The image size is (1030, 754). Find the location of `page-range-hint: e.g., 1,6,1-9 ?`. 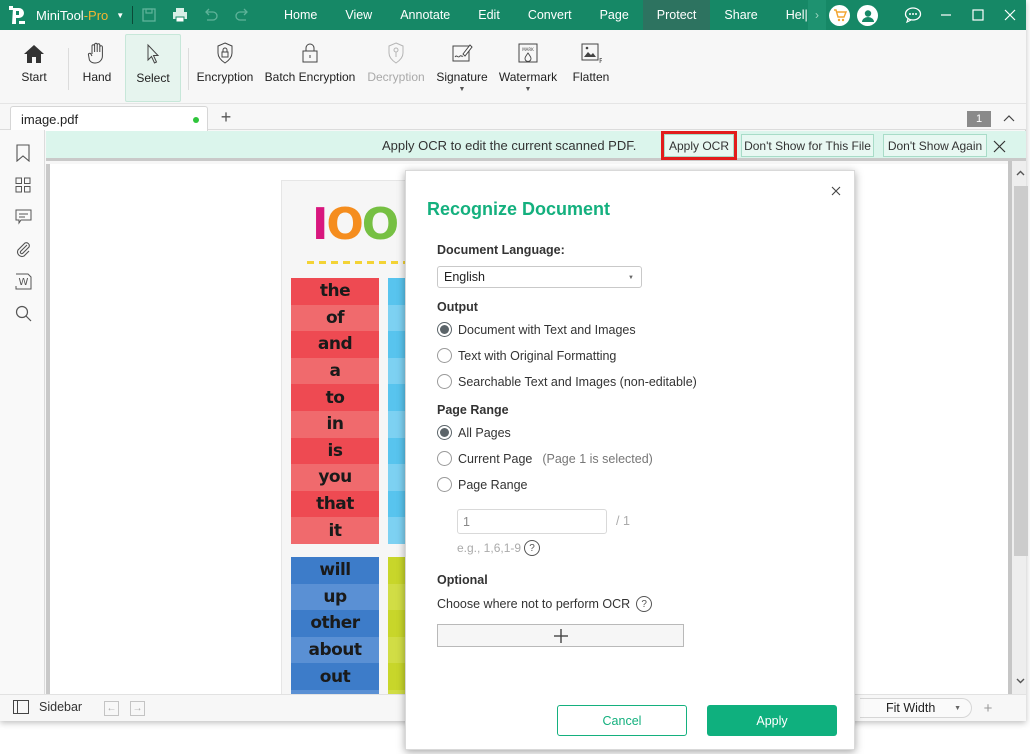

page-range-hint: e.g., 1,6,1-9 ? is located at coordinates (499, 548).